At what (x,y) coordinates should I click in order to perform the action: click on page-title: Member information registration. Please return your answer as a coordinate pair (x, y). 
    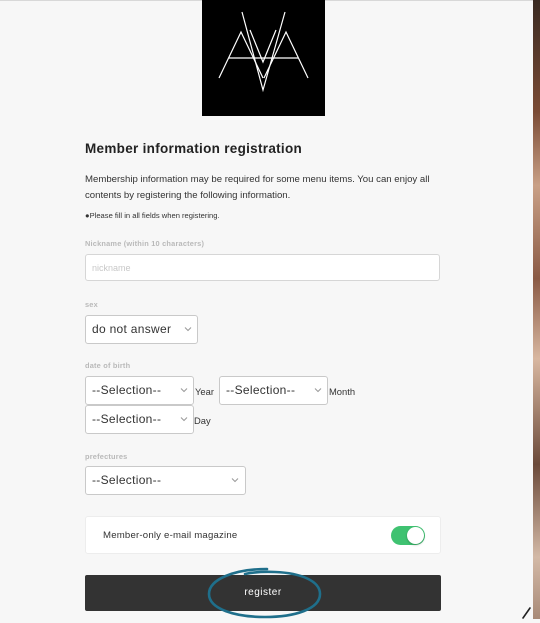
    Looking at the image, I should click on (194, 148).